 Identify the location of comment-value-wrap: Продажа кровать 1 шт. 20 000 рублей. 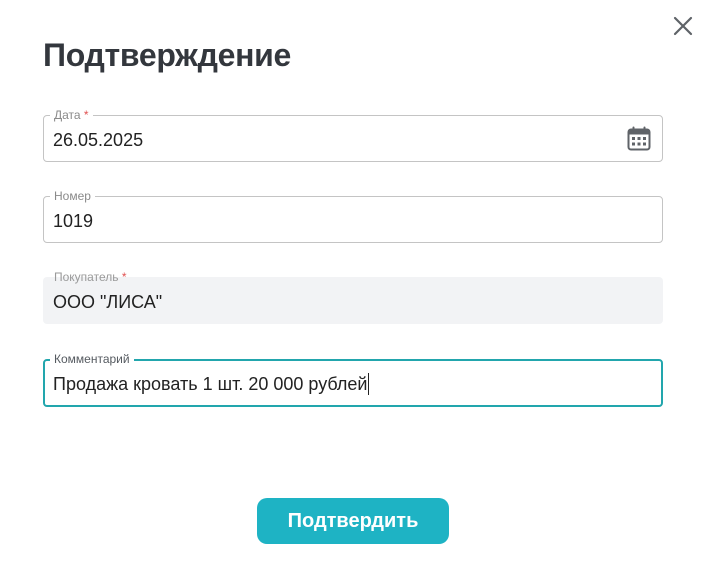
(211, 384).